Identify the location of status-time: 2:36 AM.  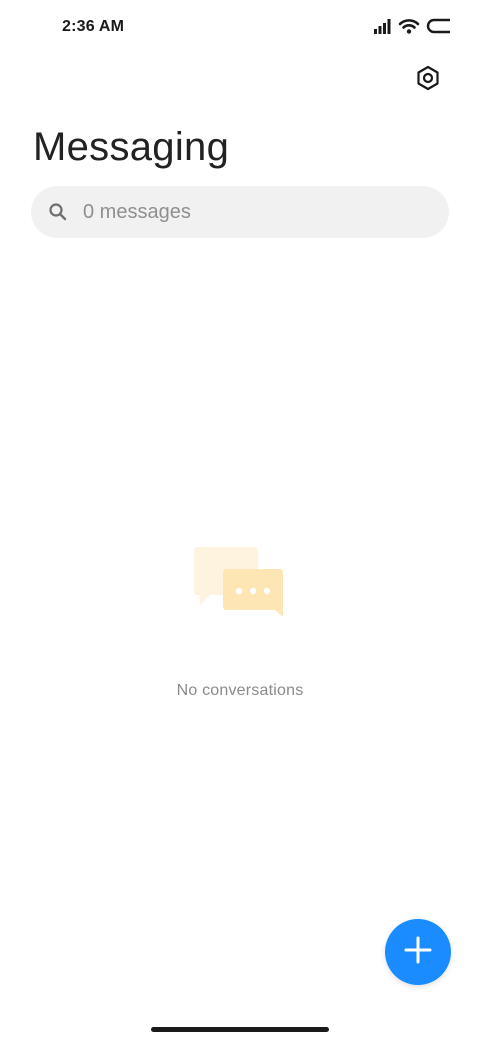
(93, 26).